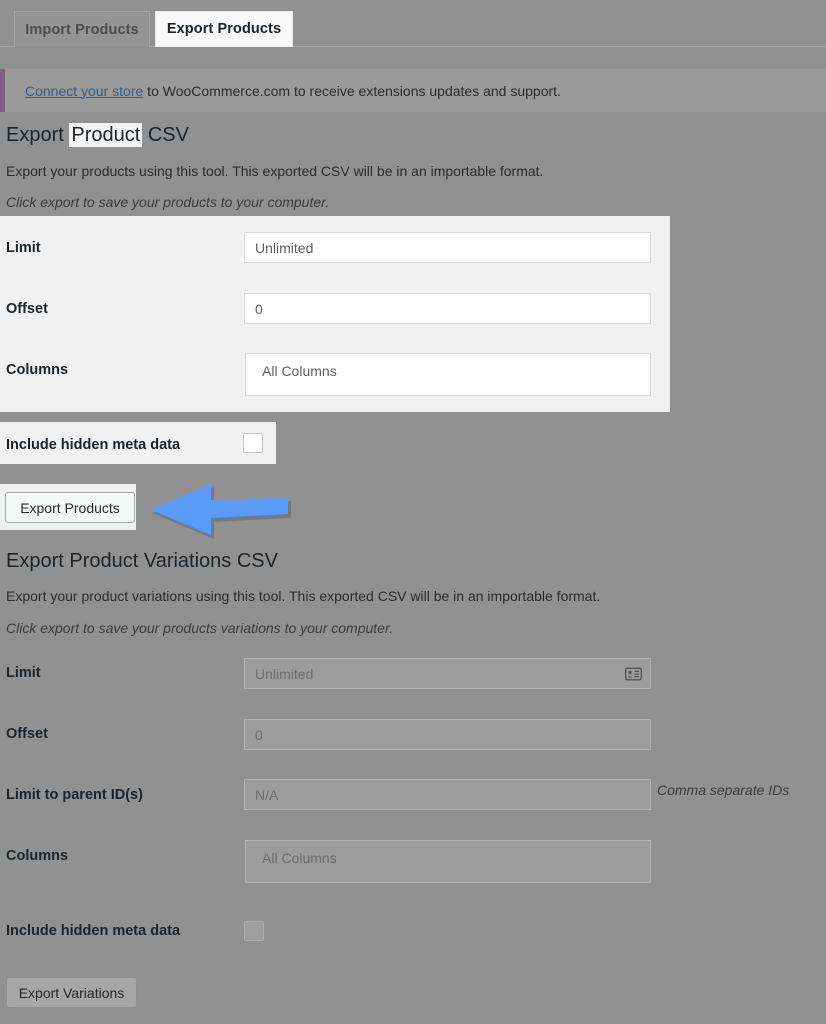 The image size is (826, 1024). I want to click on variations-limit-input: Unlimited, so click(447, 673).